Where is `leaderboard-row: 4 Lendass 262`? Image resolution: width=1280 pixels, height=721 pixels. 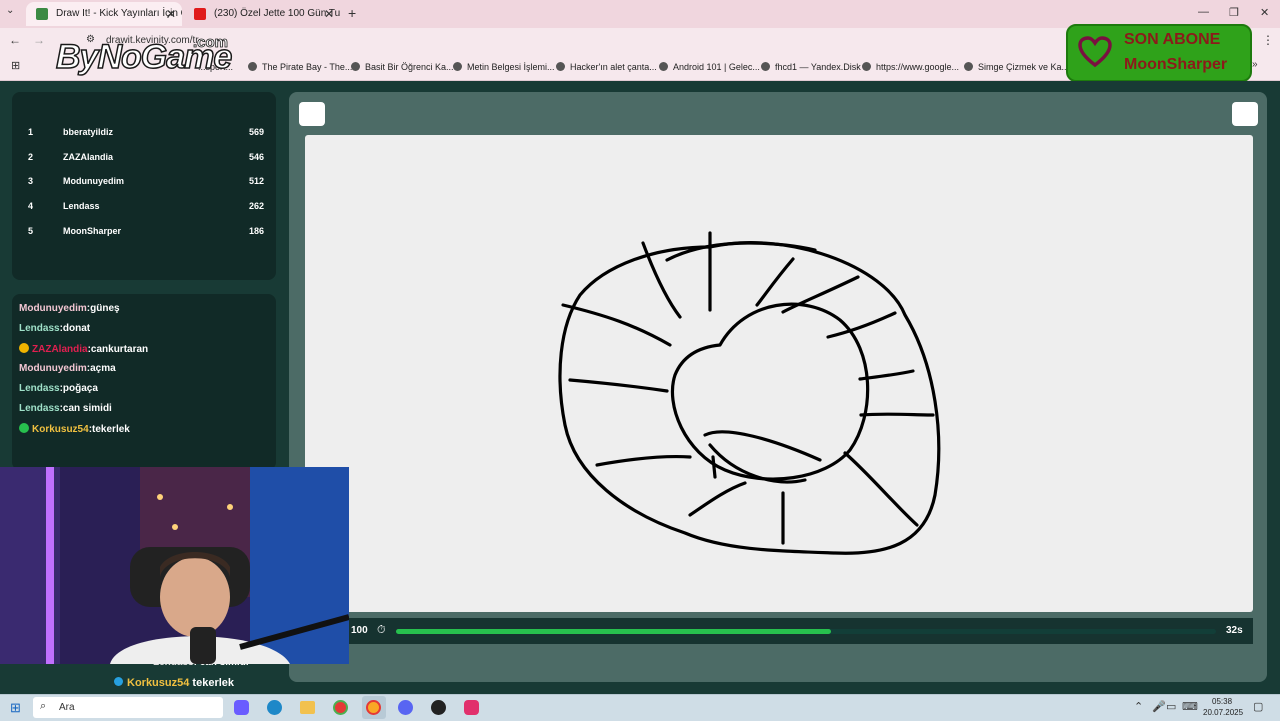
leaderboard-row: 4 Lendass 262 is located at coordinates (146, 206).